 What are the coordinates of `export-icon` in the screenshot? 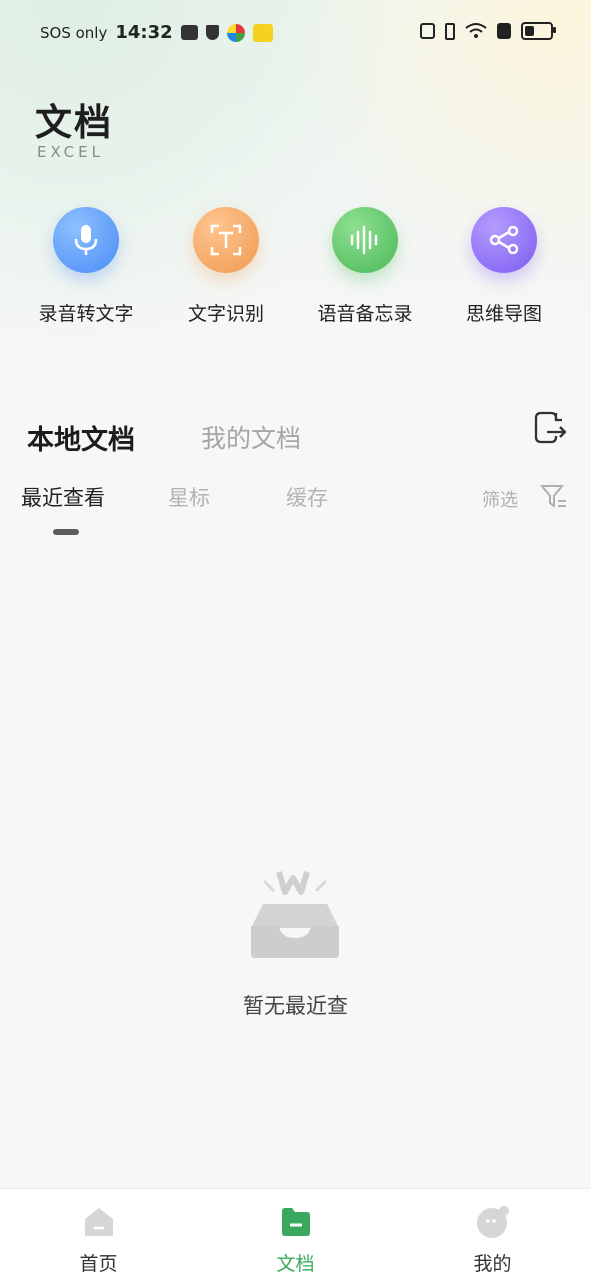 It's located at (550, 427).